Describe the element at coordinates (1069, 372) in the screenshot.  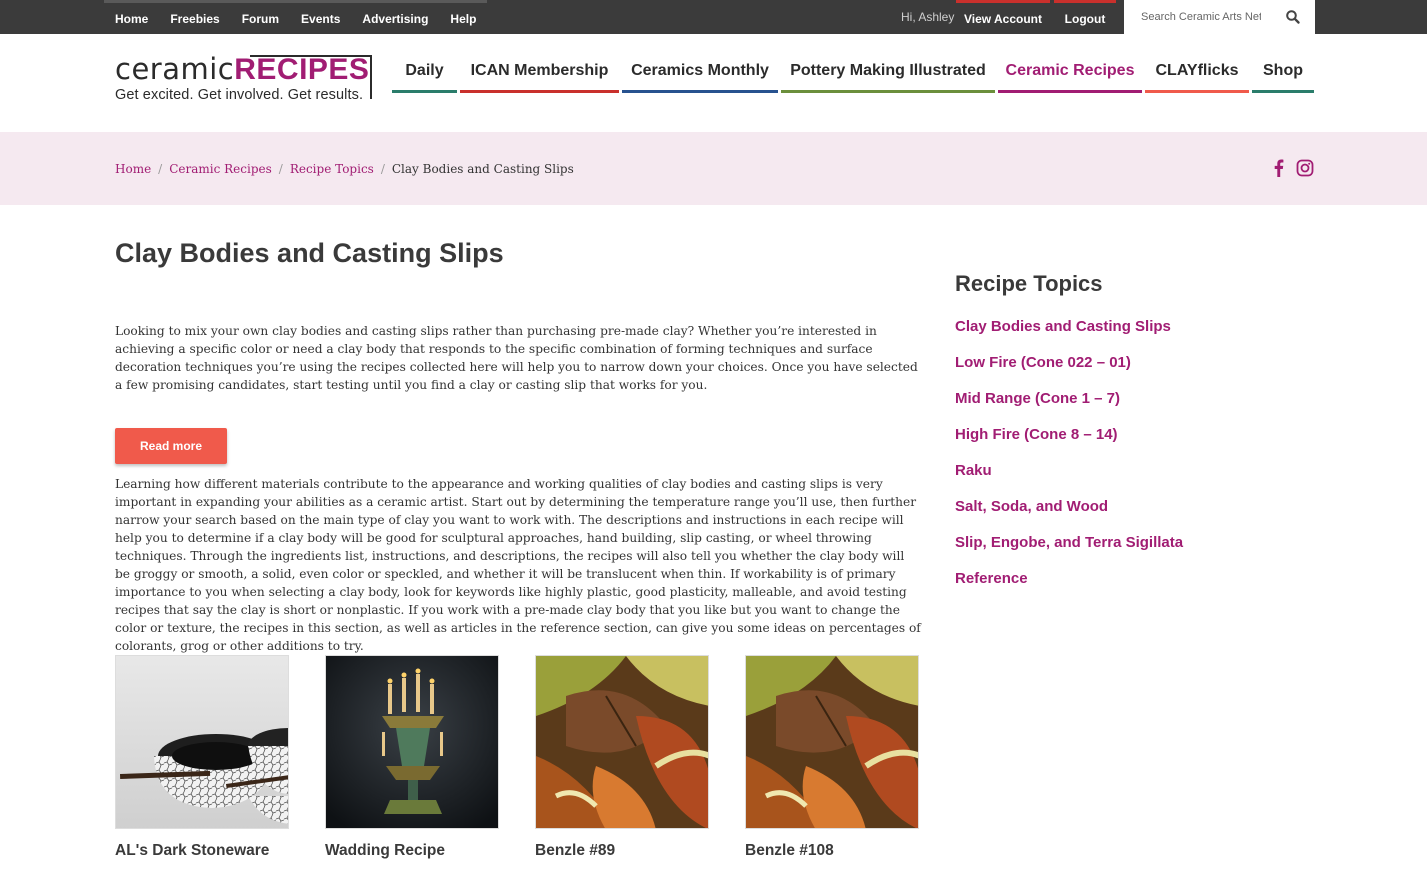
I see `list-item: Low Fire (Cone 022 – 01)` at that location.